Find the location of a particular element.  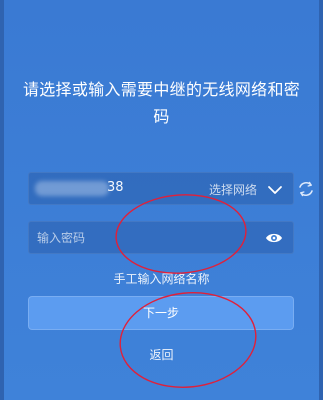

eye-icon is located at coordinates (274, 238).